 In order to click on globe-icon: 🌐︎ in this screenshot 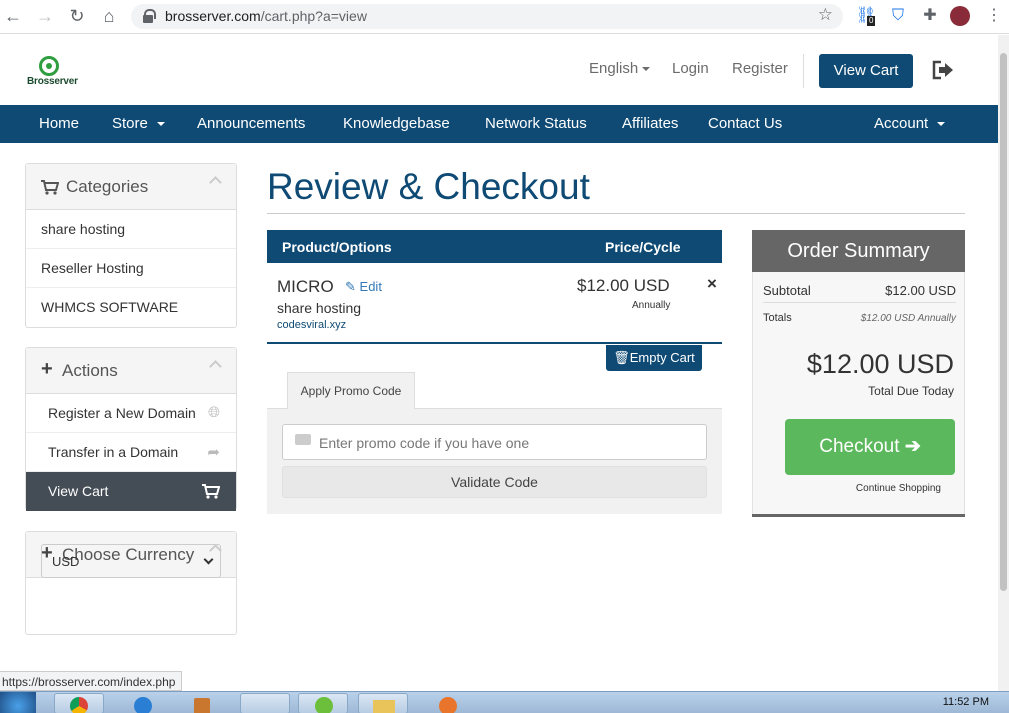, I will do `click(213, 412)`.